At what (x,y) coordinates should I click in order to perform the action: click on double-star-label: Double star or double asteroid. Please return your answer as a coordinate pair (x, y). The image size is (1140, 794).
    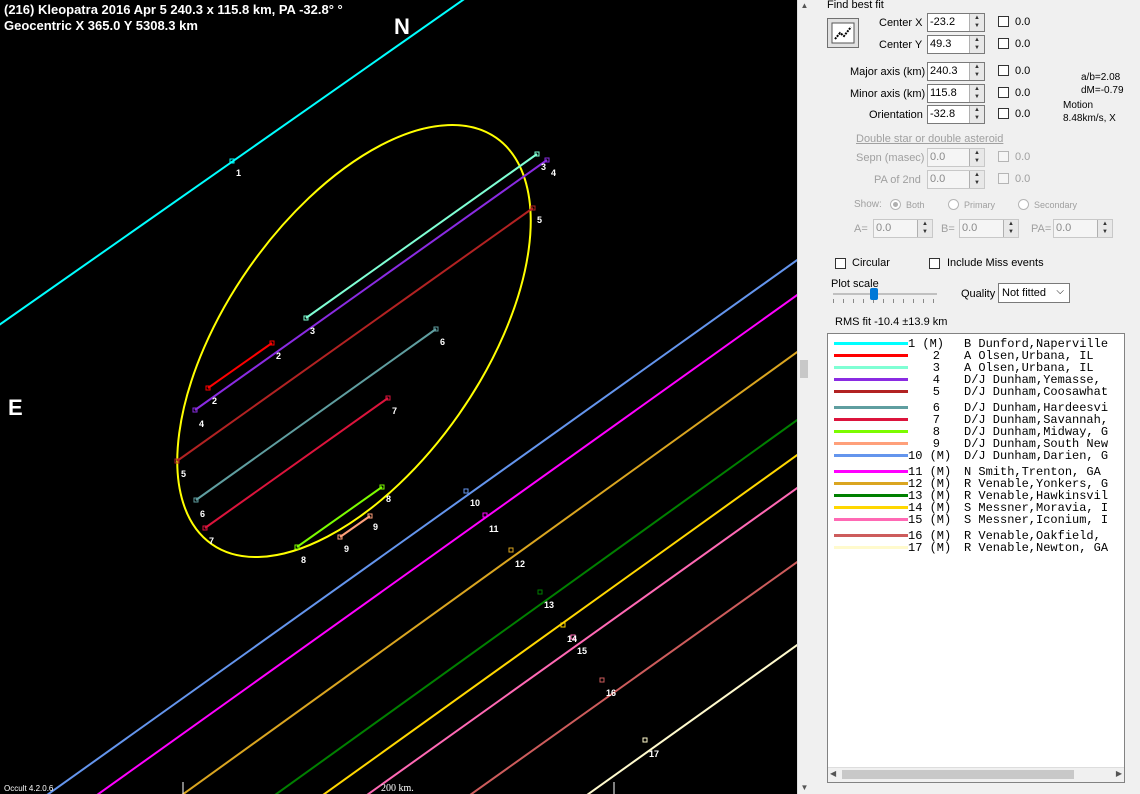
    Looking at the image, I should click on (930, 139).